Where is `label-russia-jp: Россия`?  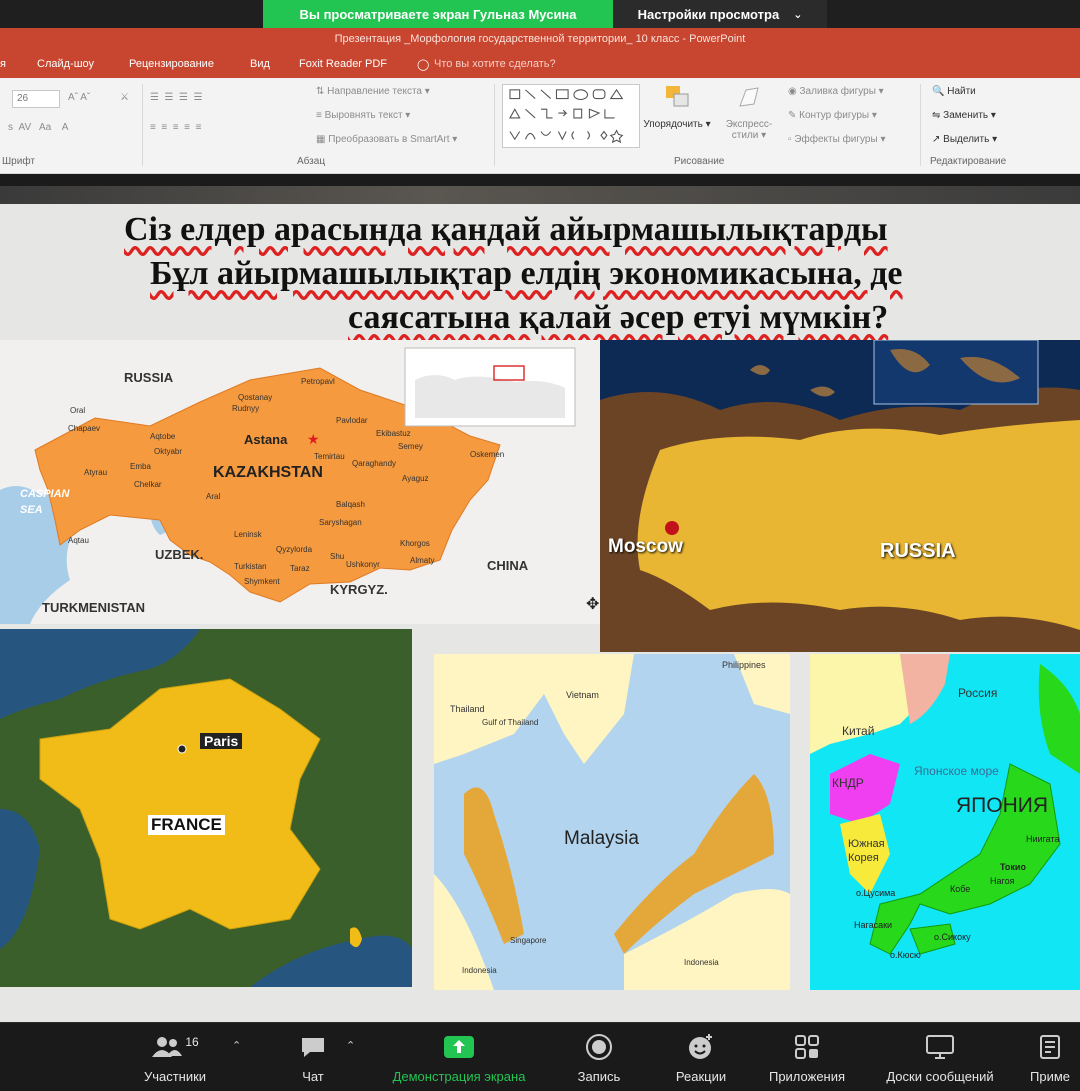 label-russia-jp: Россия is located at coordinates (978, 693).